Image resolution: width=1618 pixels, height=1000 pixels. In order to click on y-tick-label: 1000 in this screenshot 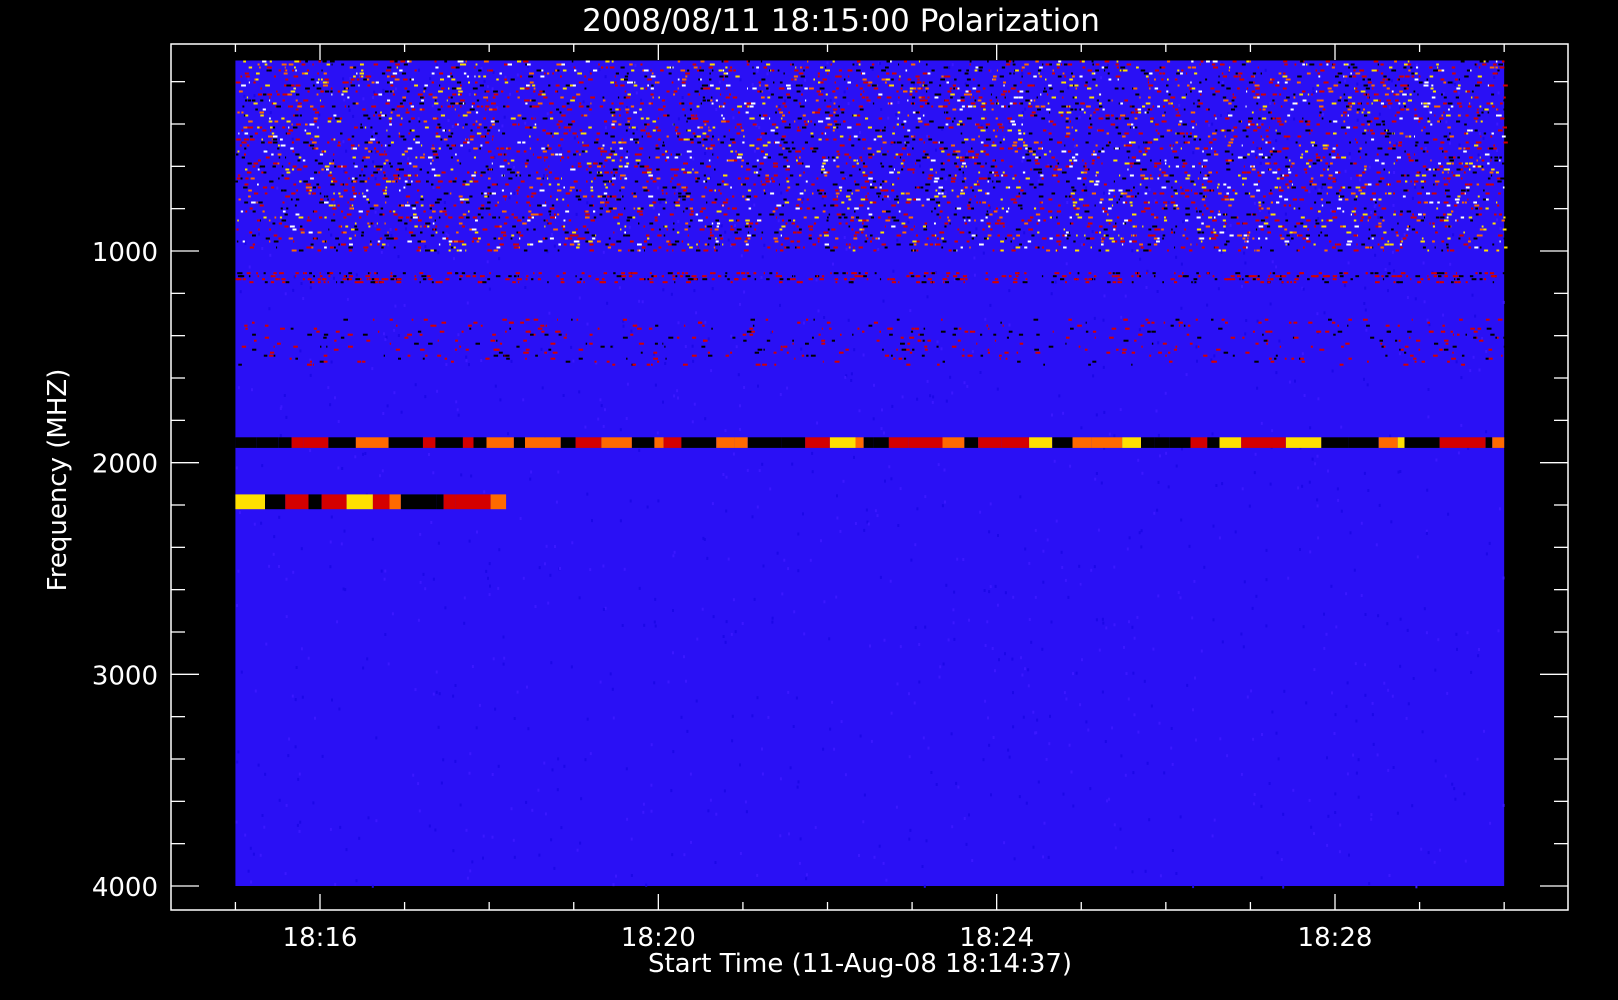, I will do `click(125, 253)`.